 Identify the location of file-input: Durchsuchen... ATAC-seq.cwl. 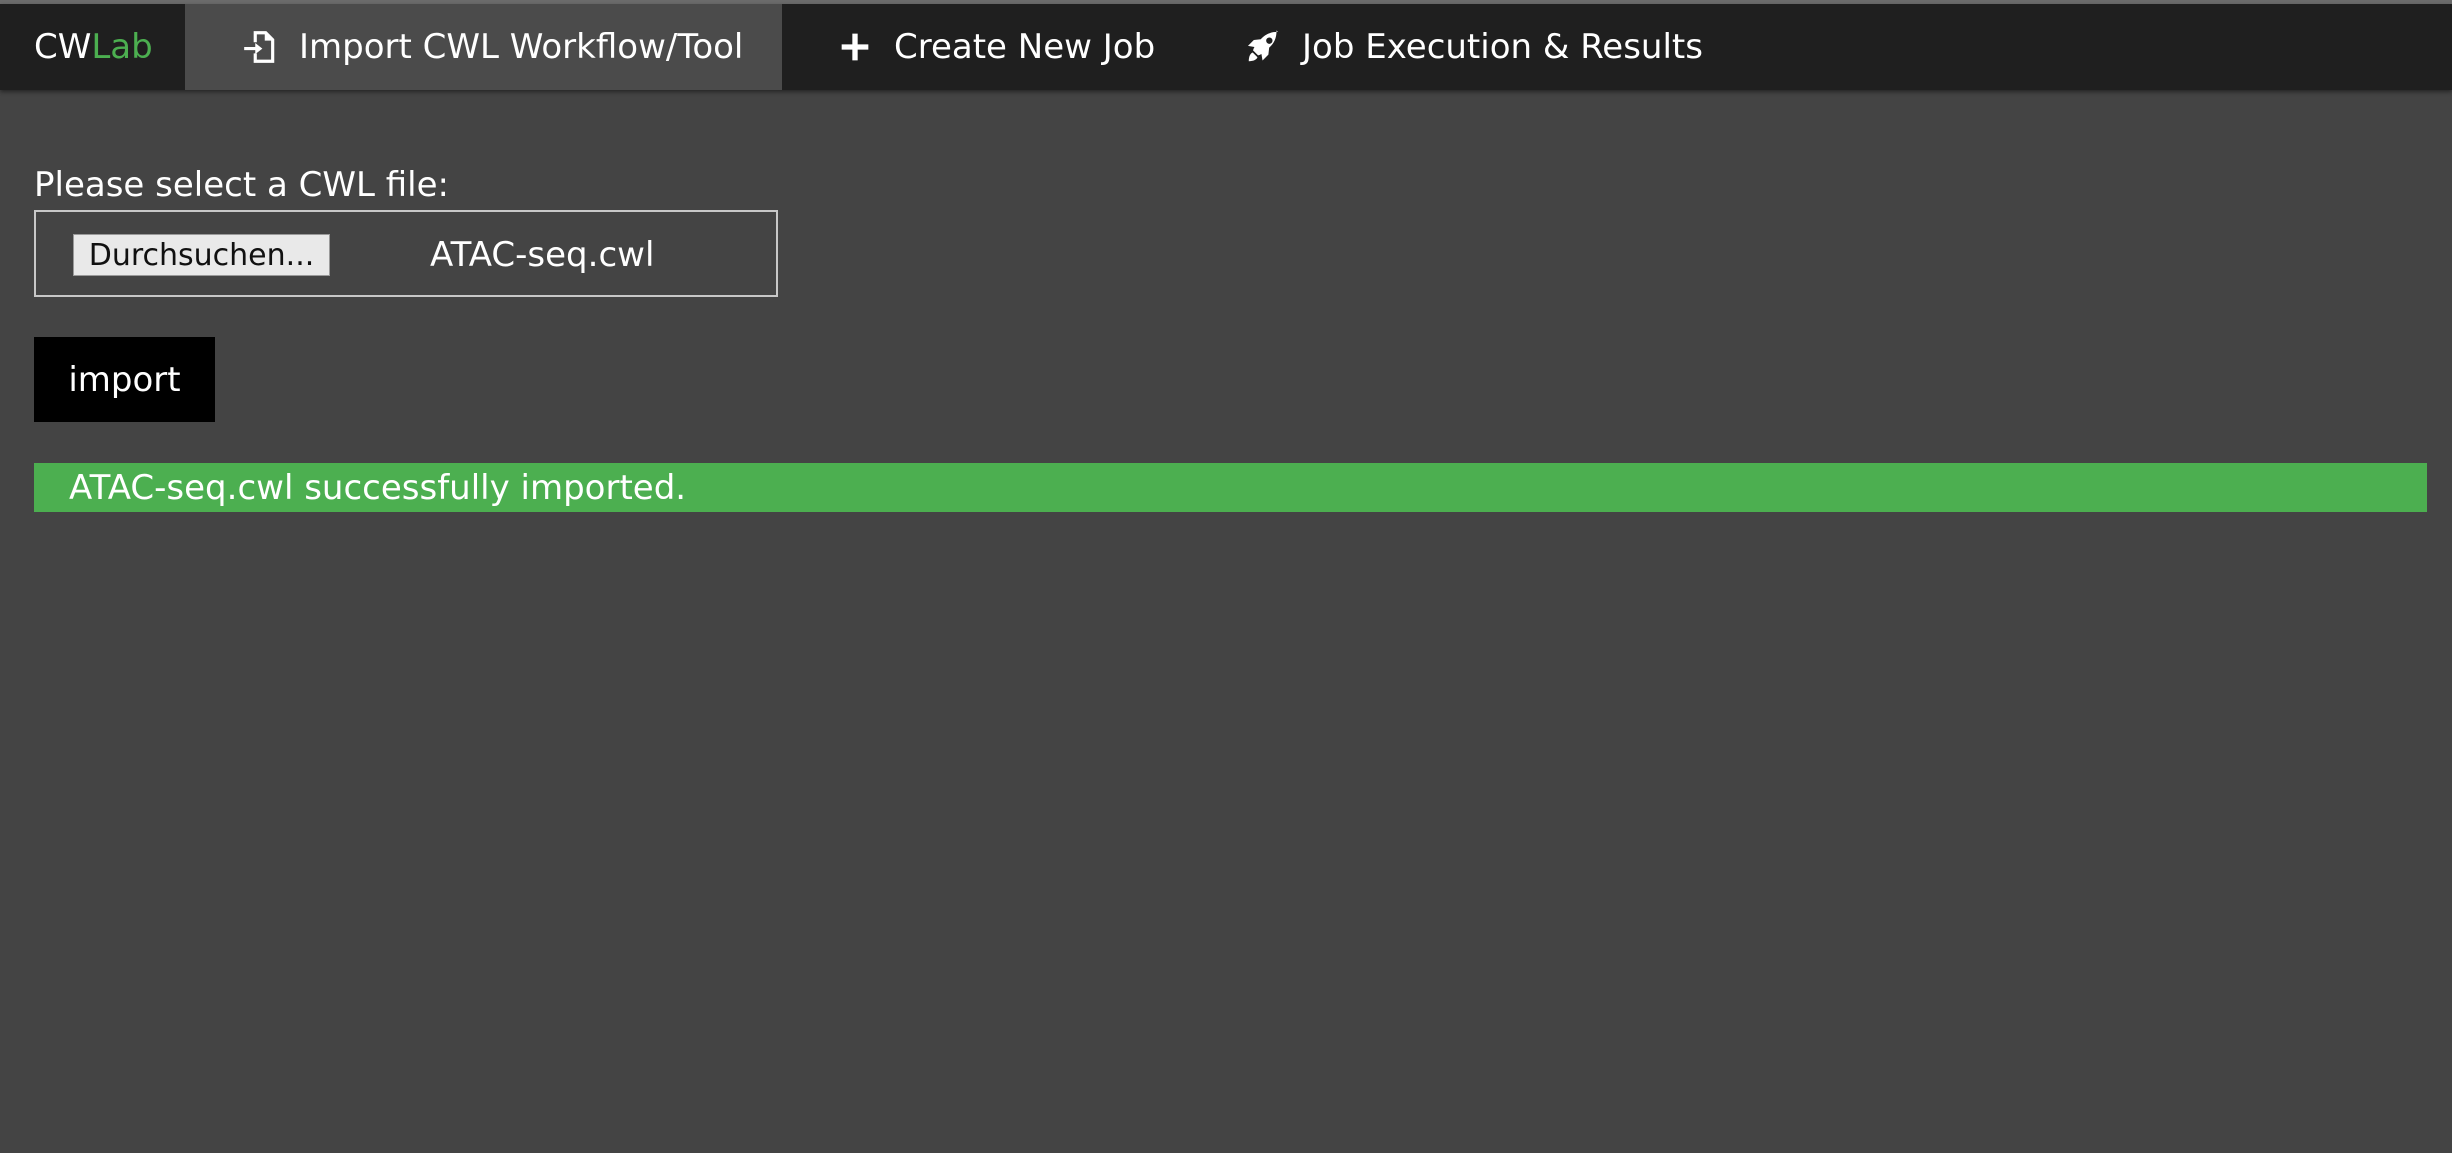
(406, 253).